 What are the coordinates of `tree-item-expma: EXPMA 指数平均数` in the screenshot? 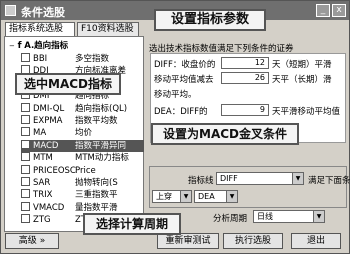 It's located at (82, 121).